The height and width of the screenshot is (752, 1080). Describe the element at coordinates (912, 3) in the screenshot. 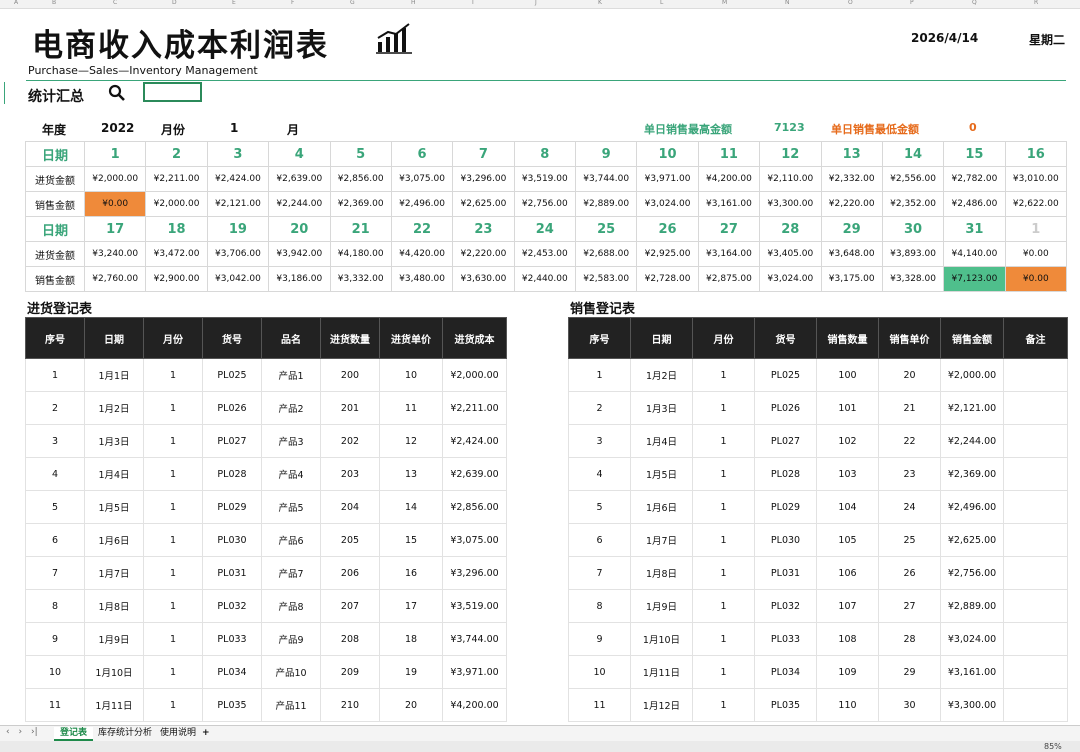

I see `column-letter: P` at that location.